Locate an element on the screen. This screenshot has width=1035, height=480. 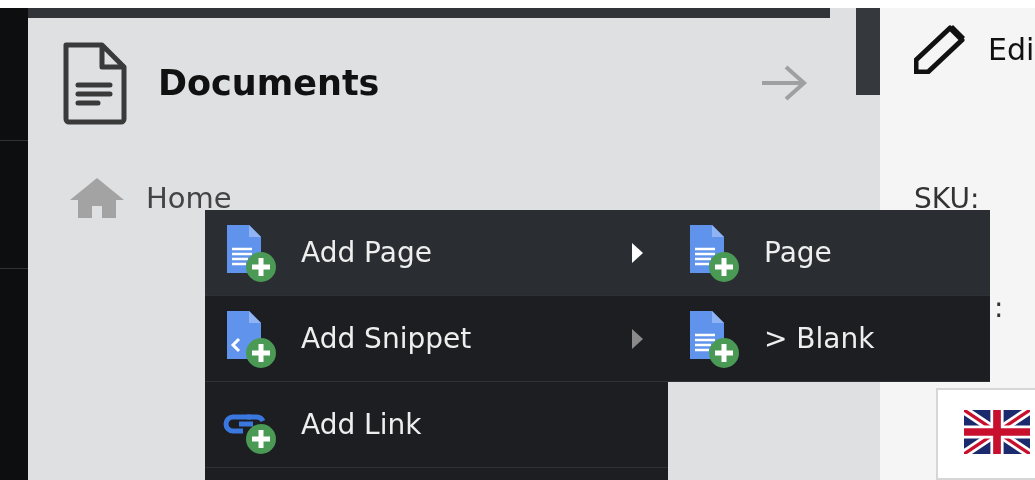
field-label: : is located at coordinates (999, 307).